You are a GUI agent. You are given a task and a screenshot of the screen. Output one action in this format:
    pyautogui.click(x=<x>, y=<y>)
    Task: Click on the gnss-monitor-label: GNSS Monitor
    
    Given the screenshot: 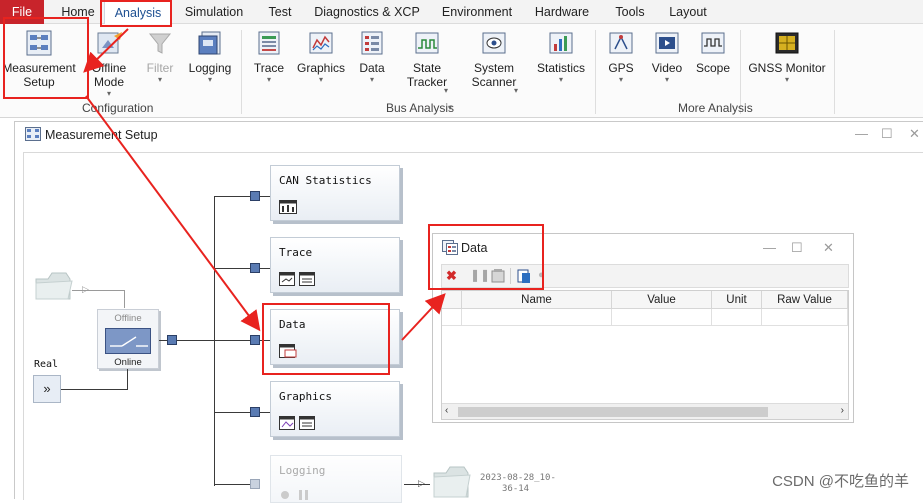 What is the action you would take?
    pyautogui.click(x=787, y=68)
    